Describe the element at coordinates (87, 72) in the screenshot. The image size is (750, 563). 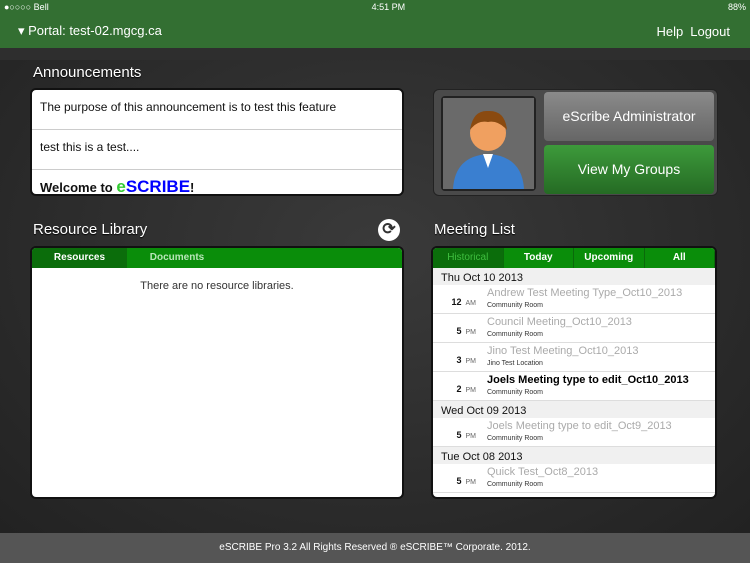
I see `announcements-title: Announcements` at that location.